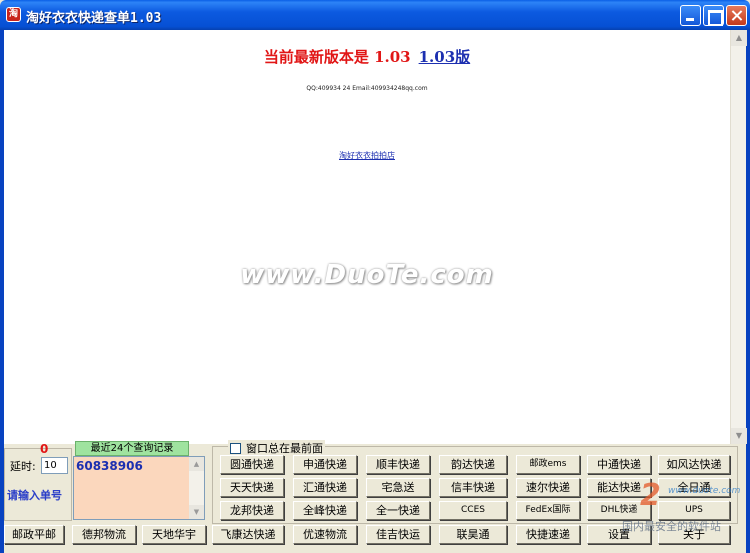  What do you see at coordinates (23, 466) in the screenshot?
I see `delay-label: 延时:` at bounding box center [23, 466].